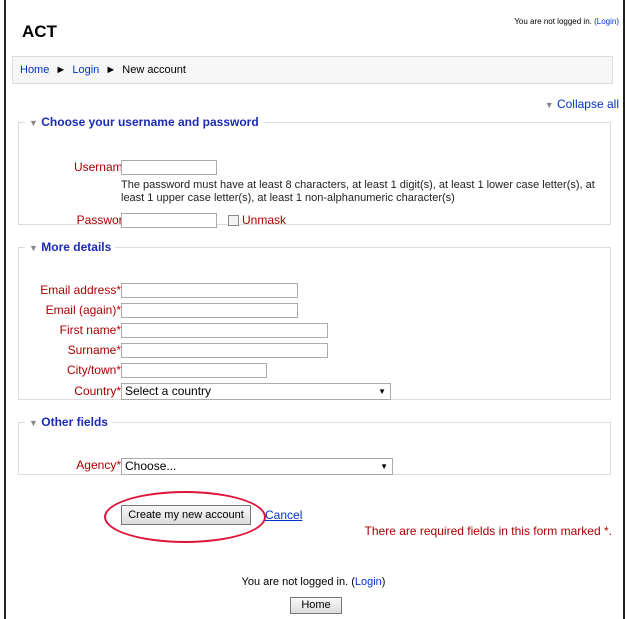 Image resolution: width=627 pixels, height=619 pixels. I want to click on password-row: Password* Unmask, so click(314, 221).